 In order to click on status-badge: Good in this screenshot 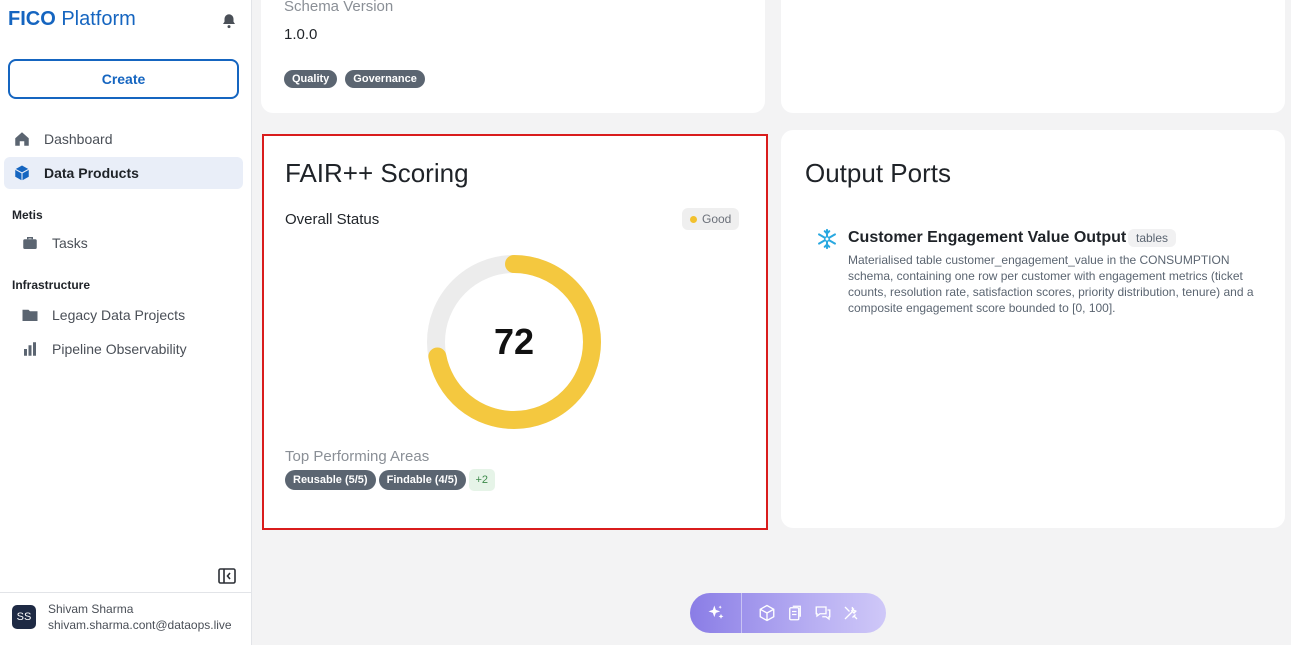, I will do `click(711, 219)`.